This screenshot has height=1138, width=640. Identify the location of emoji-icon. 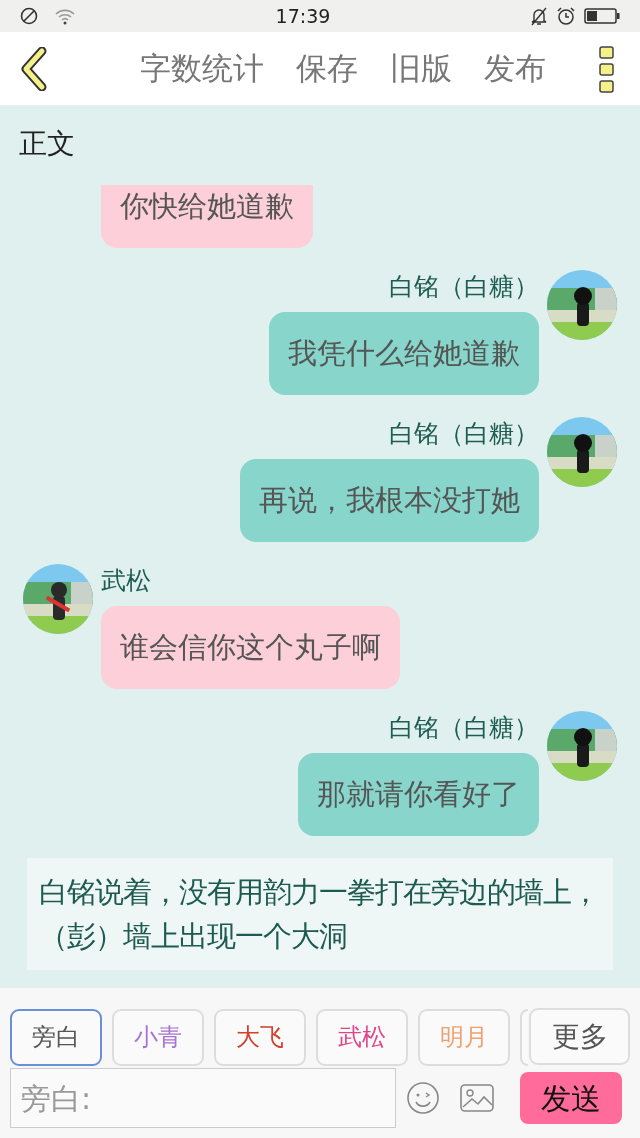
(423, 1098).